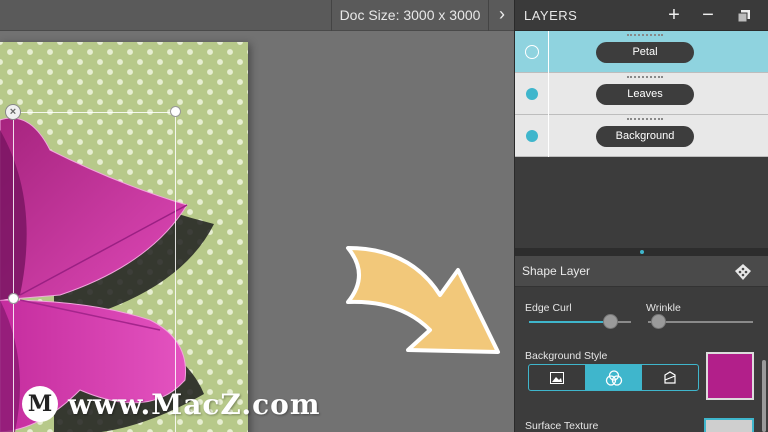 The width and height of the screenshot is (768, 432). I want to click on edge-curl-fill, so click(570, 322).